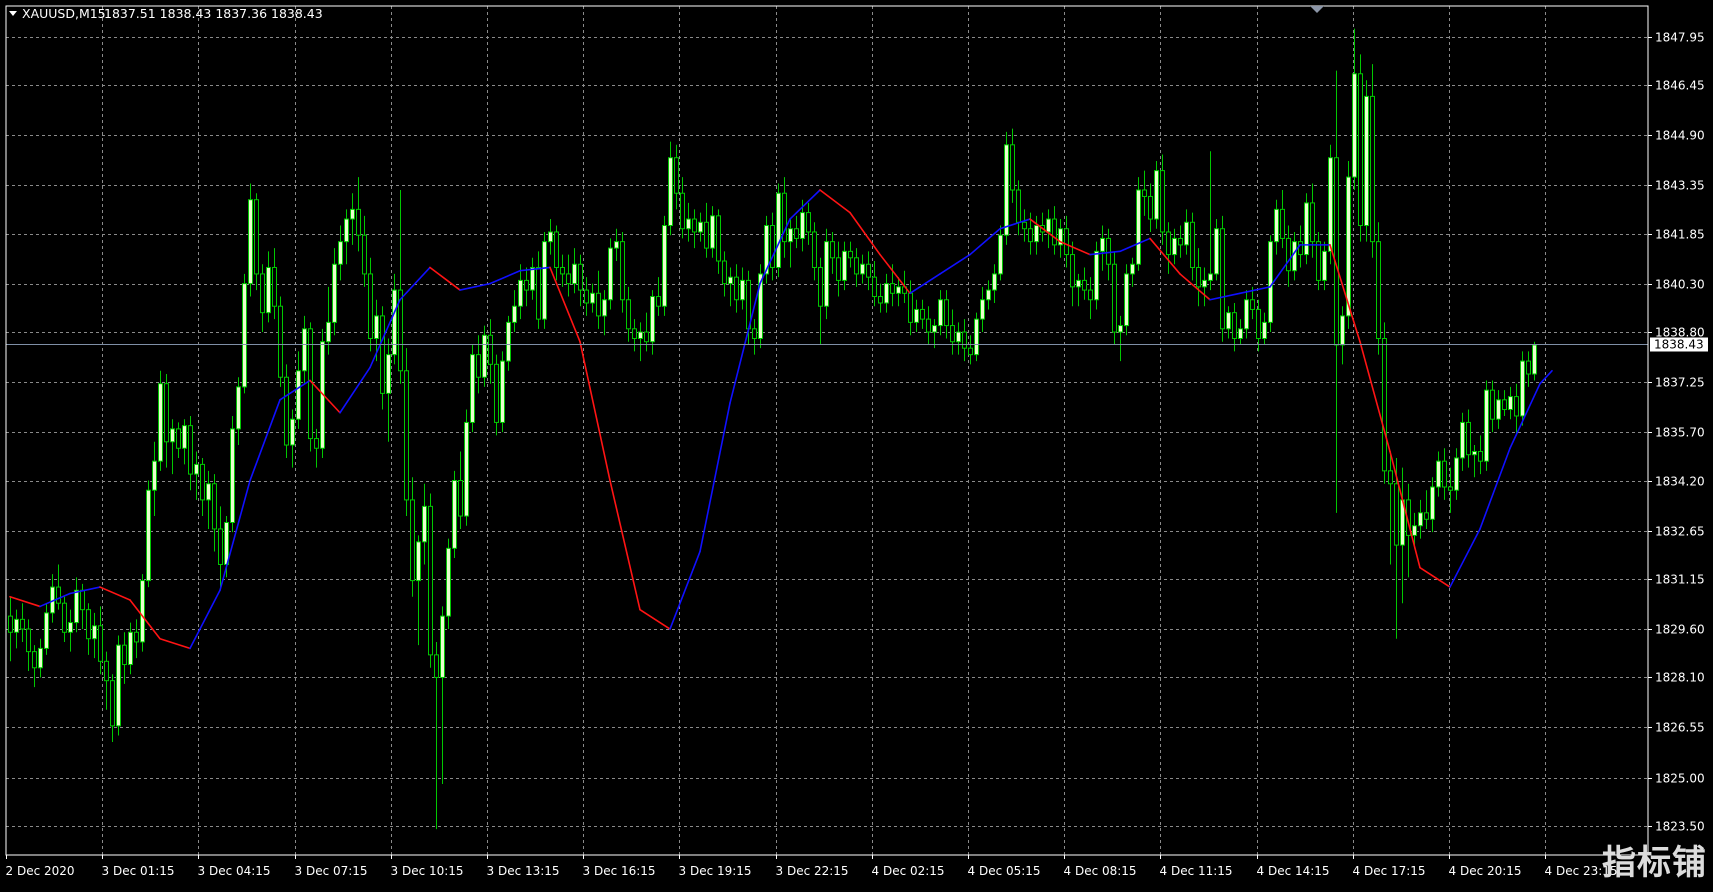 This screenshot has height=892, width=1713. Describe the element at coordinates (1680, 86) in the screenshot. I see `y-axis-label: 1846.45` at that location.